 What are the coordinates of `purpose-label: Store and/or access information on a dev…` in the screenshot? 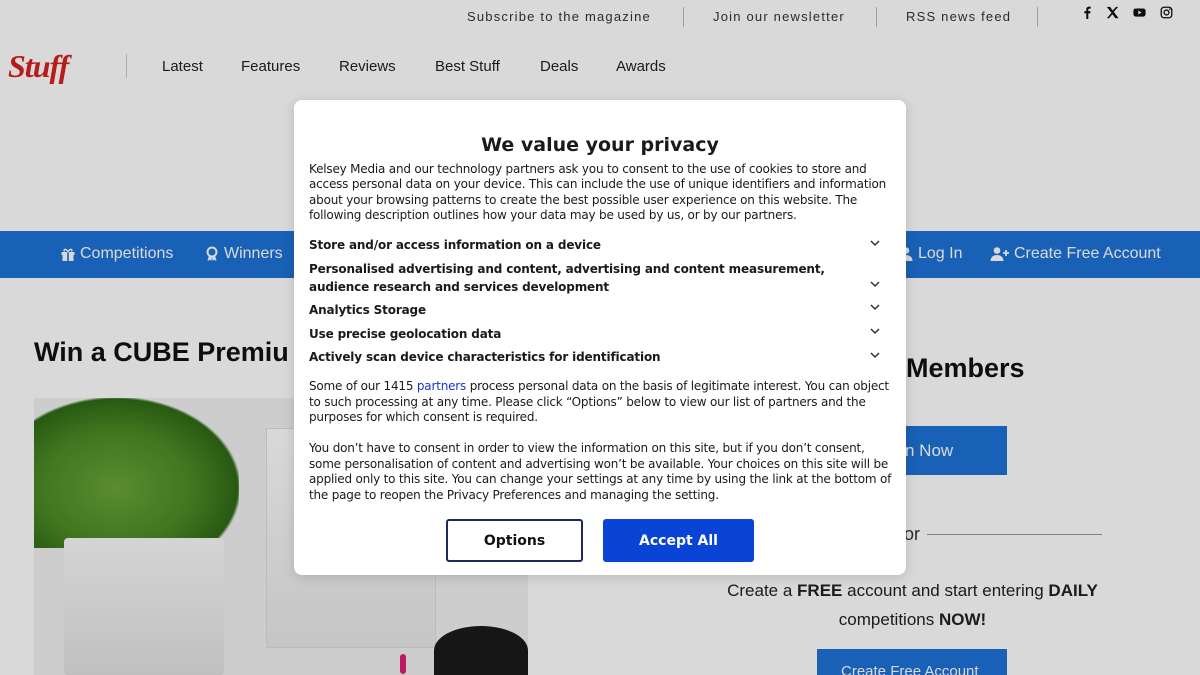 It's located at (455, 245).